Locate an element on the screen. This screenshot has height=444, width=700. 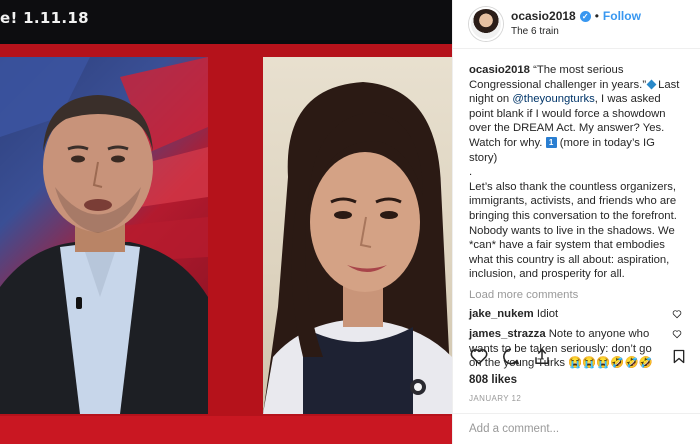
comment-item: jake_nukem Idiot is located at coordinates (575, 315).